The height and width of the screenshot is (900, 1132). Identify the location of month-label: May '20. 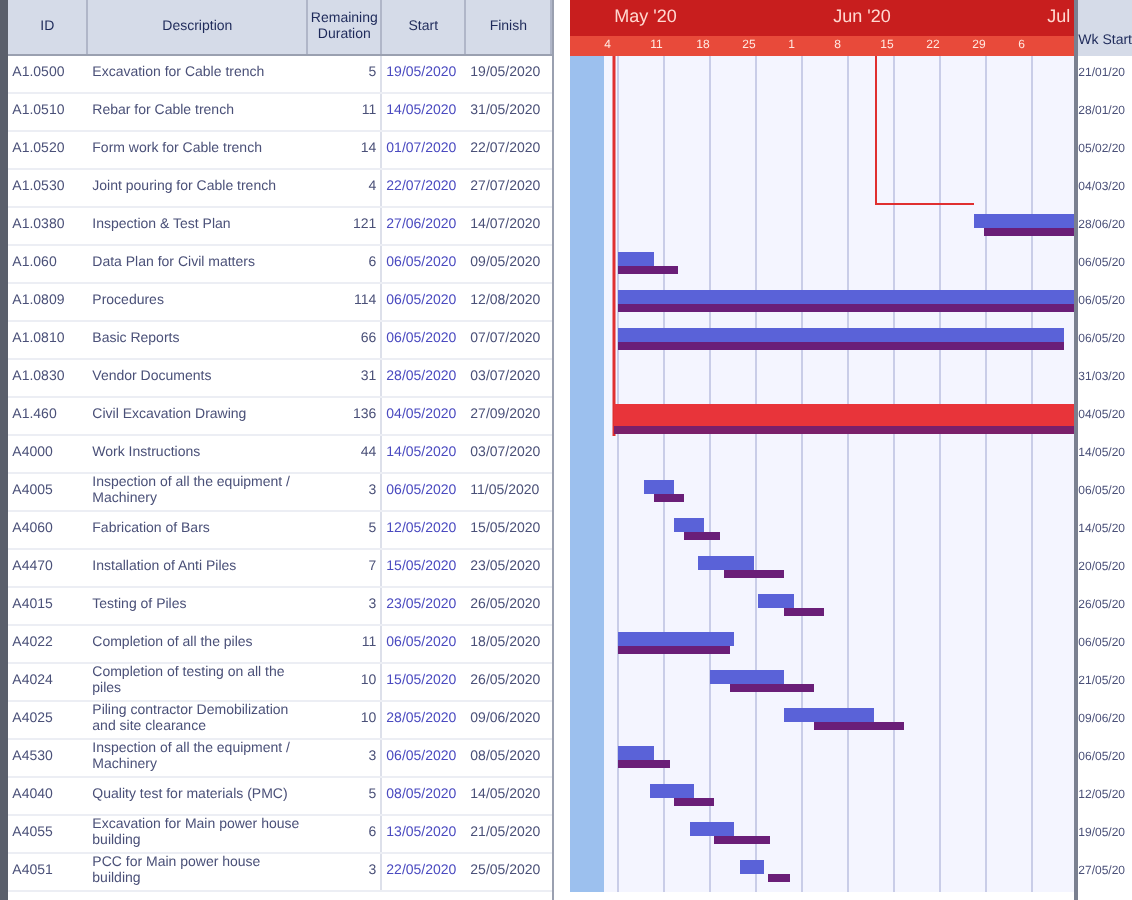
(645, 17).